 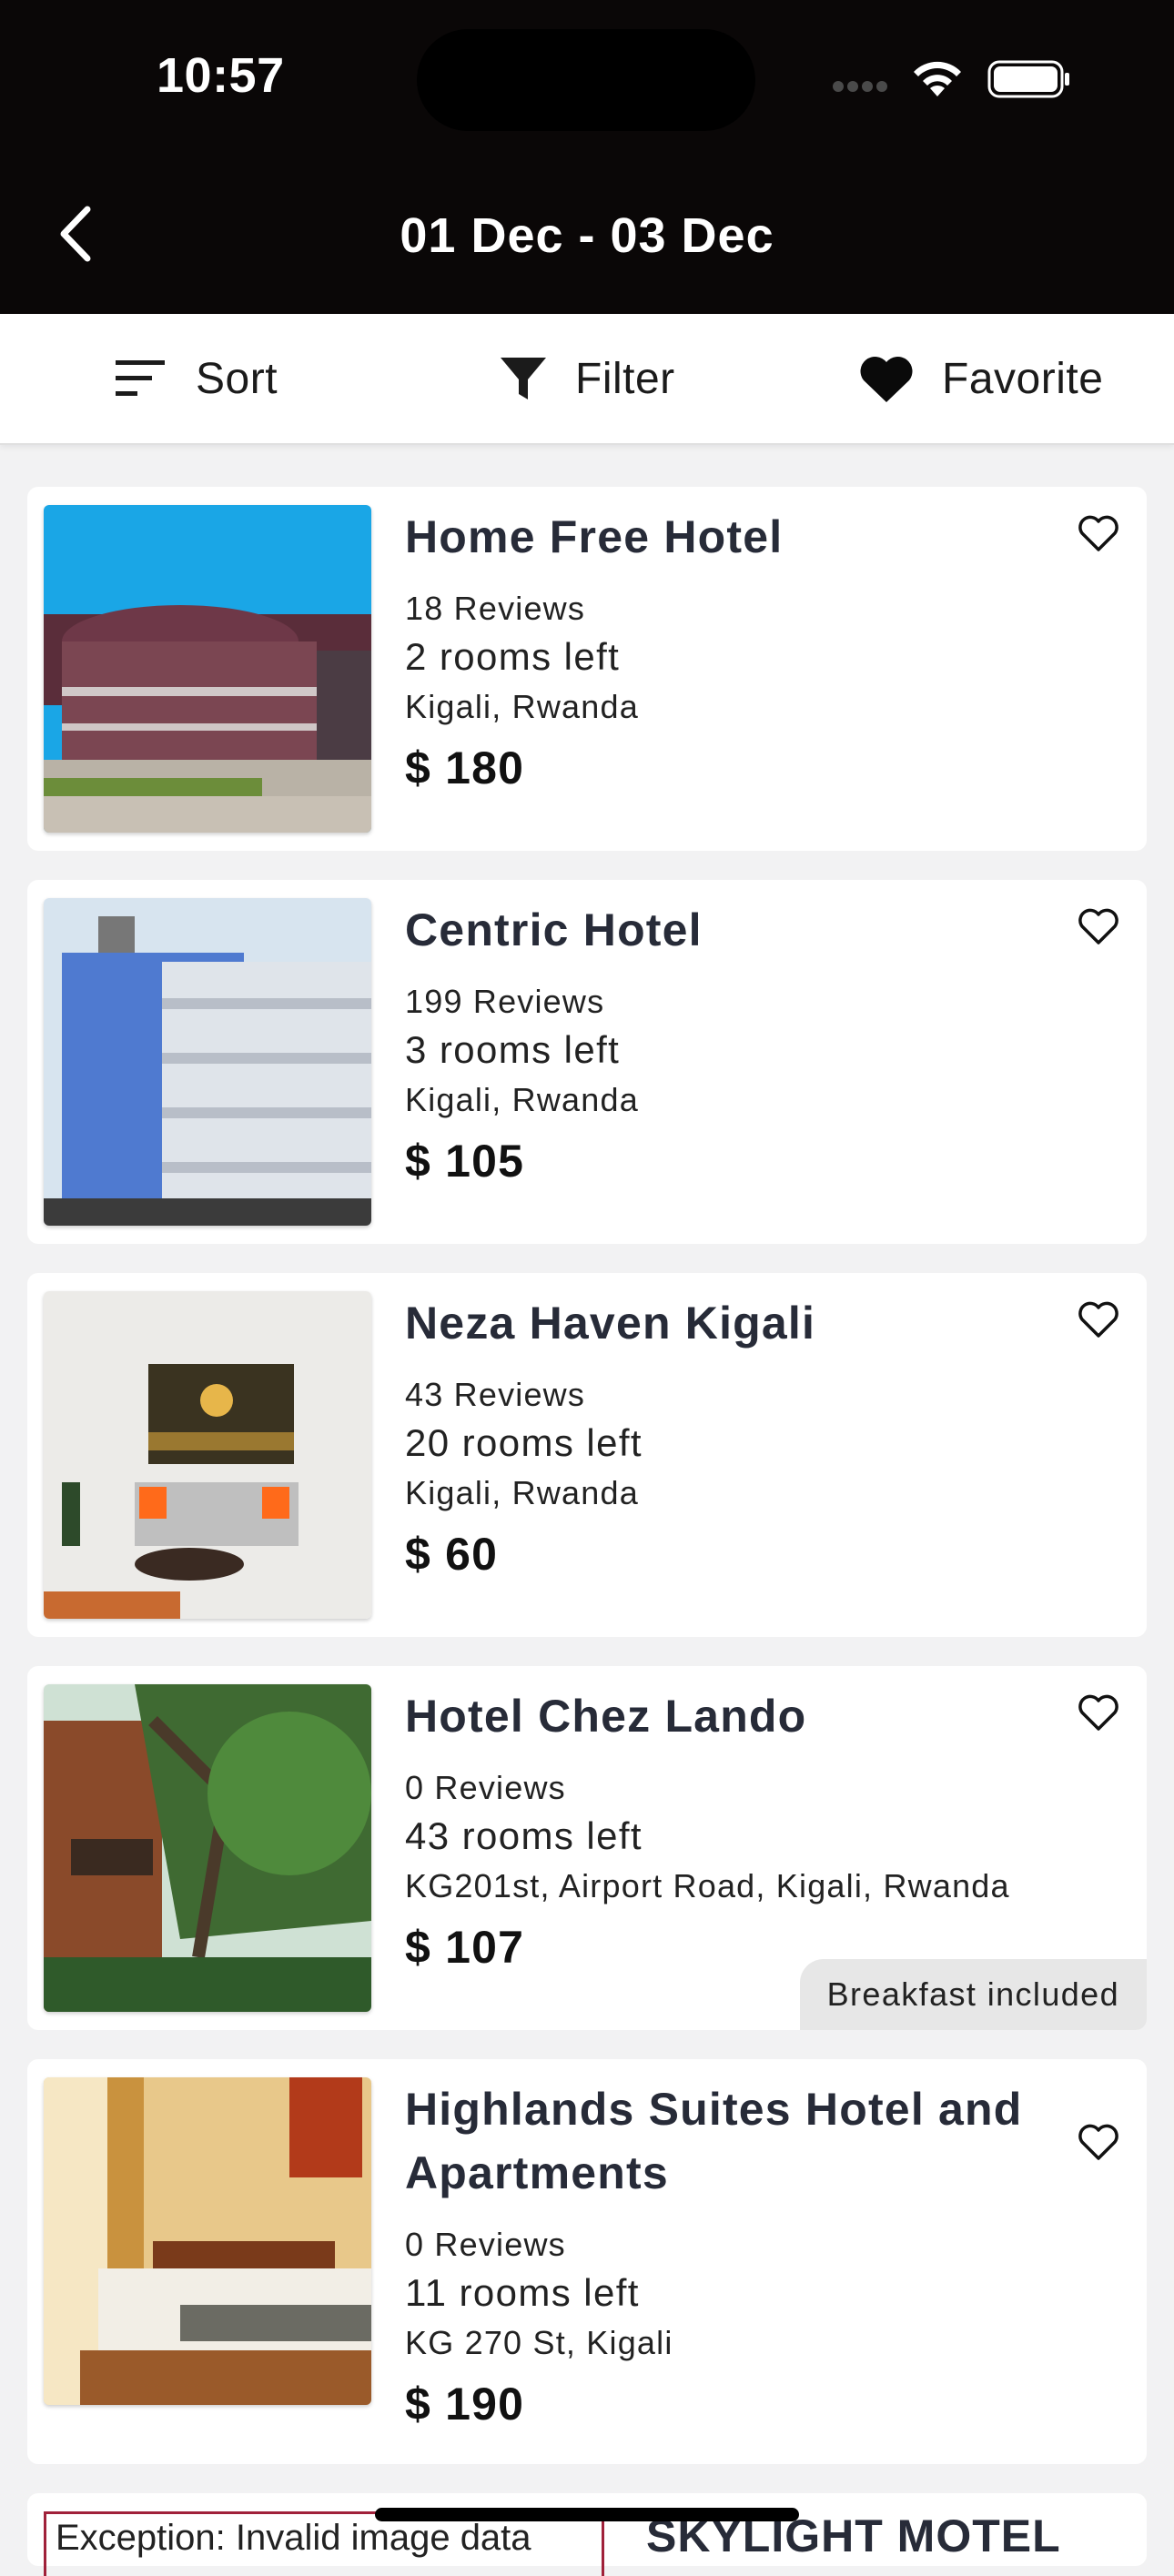 What do you see at coordinates (554, 929) in the screenshot?
I see `hotel-name: Centric Hotel` at bounding box center [554, 929].